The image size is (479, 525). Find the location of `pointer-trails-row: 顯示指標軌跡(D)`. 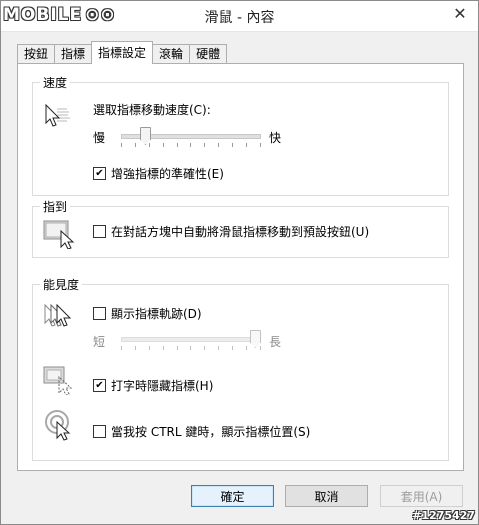

pointer-trails-row: 顯示指標軌跡(D) is located at coordinates (147, 313).